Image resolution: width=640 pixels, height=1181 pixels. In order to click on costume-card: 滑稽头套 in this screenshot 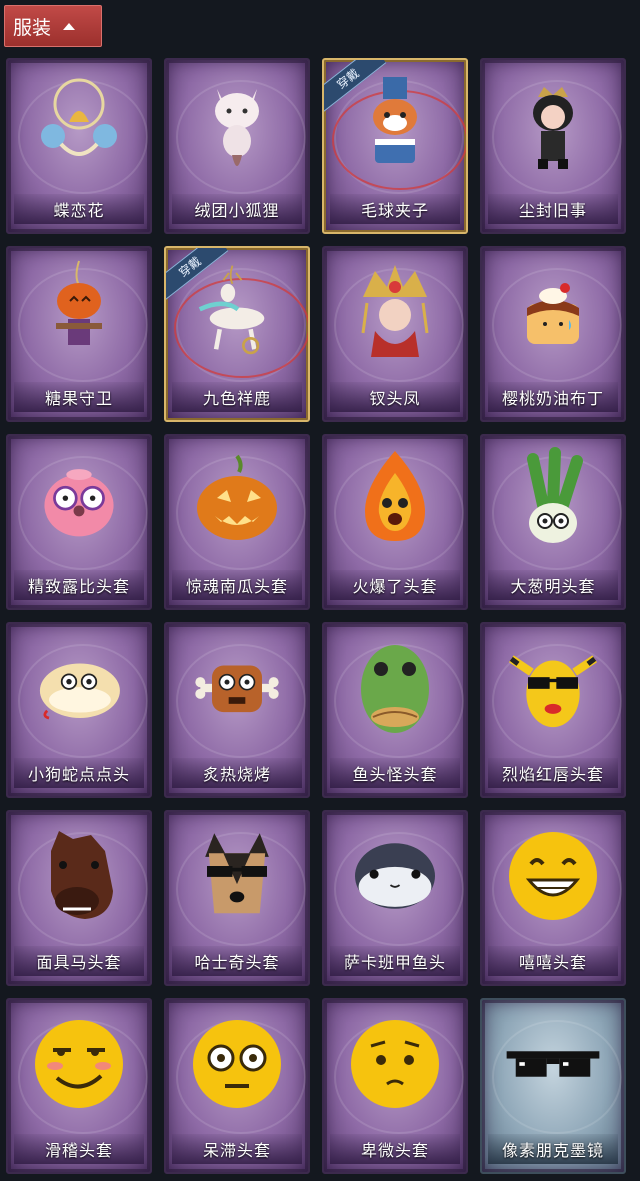, I will do `click(79, 1086)`.